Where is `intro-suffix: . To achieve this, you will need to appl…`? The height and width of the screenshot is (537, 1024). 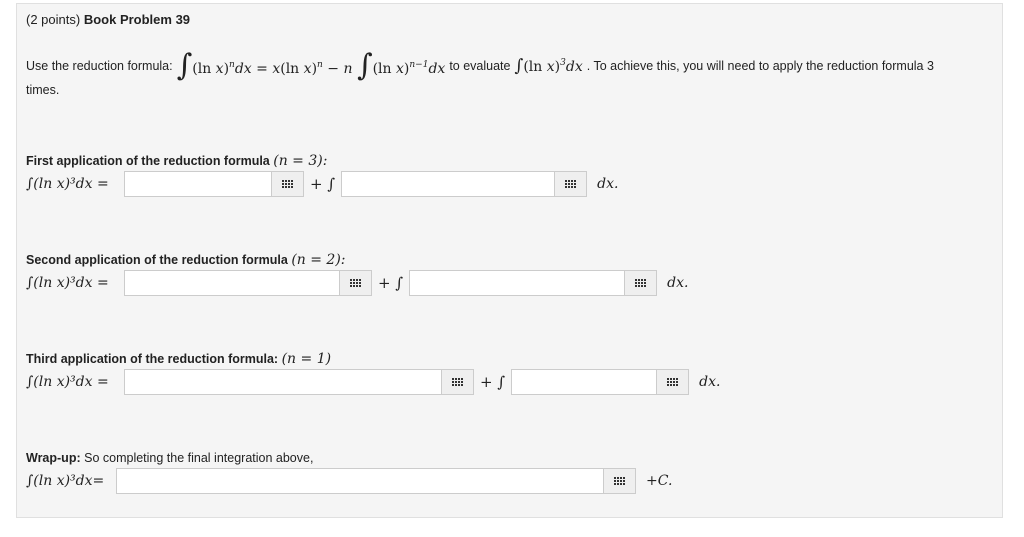
intro-suffix: . To achieve this, you will need to appl… is located at coordinates (760, 65).